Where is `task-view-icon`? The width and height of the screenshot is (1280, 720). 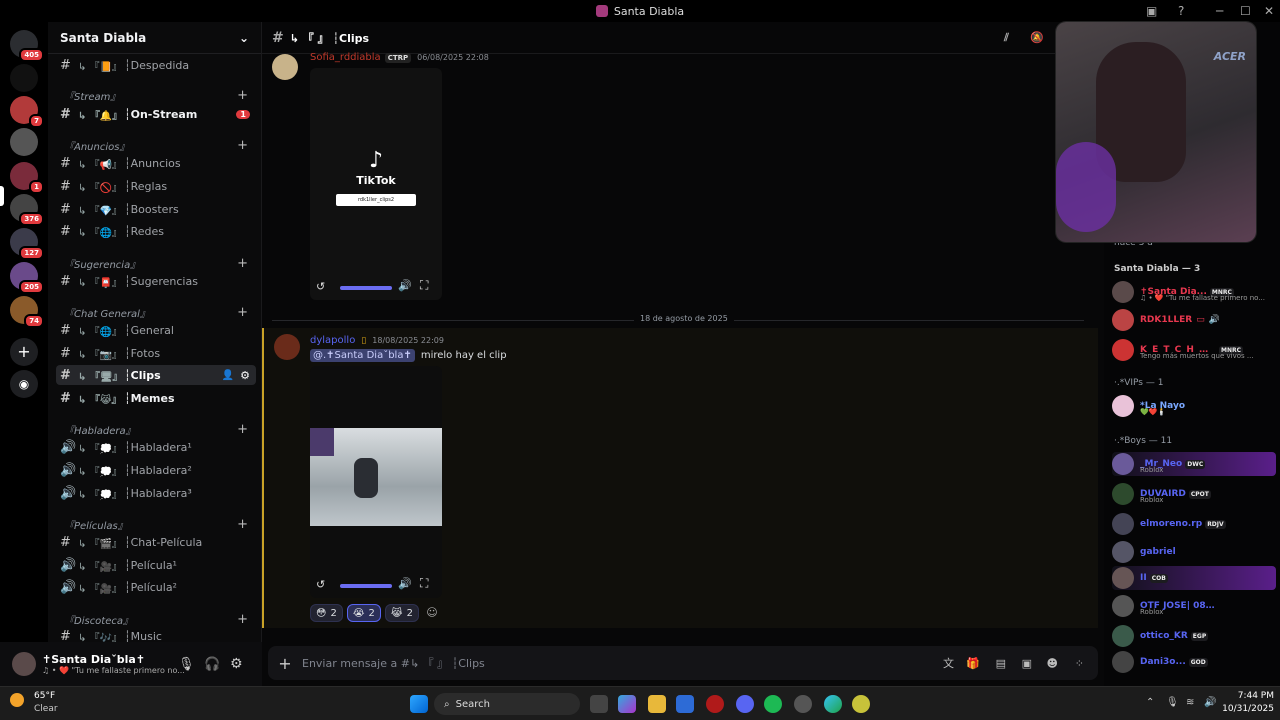
task-view-icon is located at coordinates (599, 704).